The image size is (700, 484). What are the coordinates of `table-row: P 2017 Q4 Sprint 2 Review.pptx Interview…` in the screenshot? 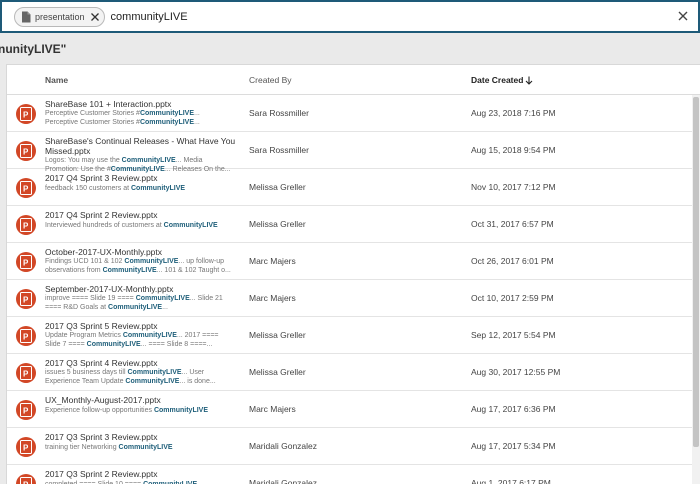 It's located at (350, 224).